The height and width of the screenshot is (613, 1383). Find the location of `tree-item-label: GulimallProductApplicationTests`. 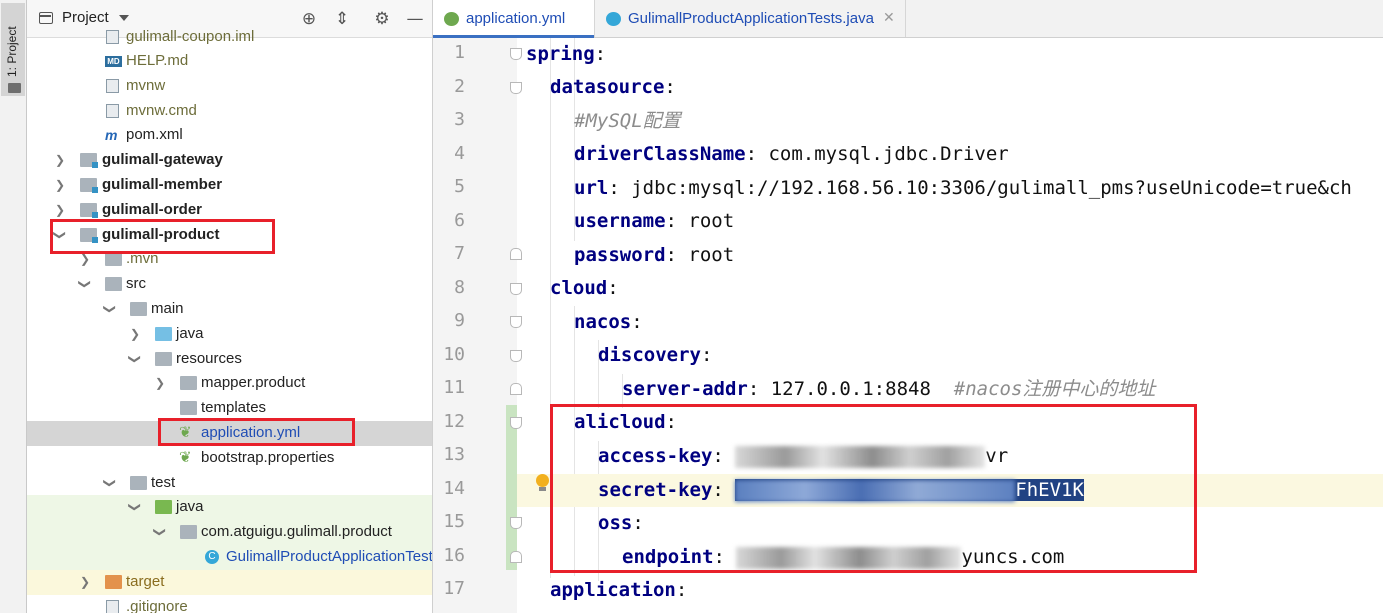

tree-item-label: GulimallProductApplicationTests is located at coordinates (329, 556).